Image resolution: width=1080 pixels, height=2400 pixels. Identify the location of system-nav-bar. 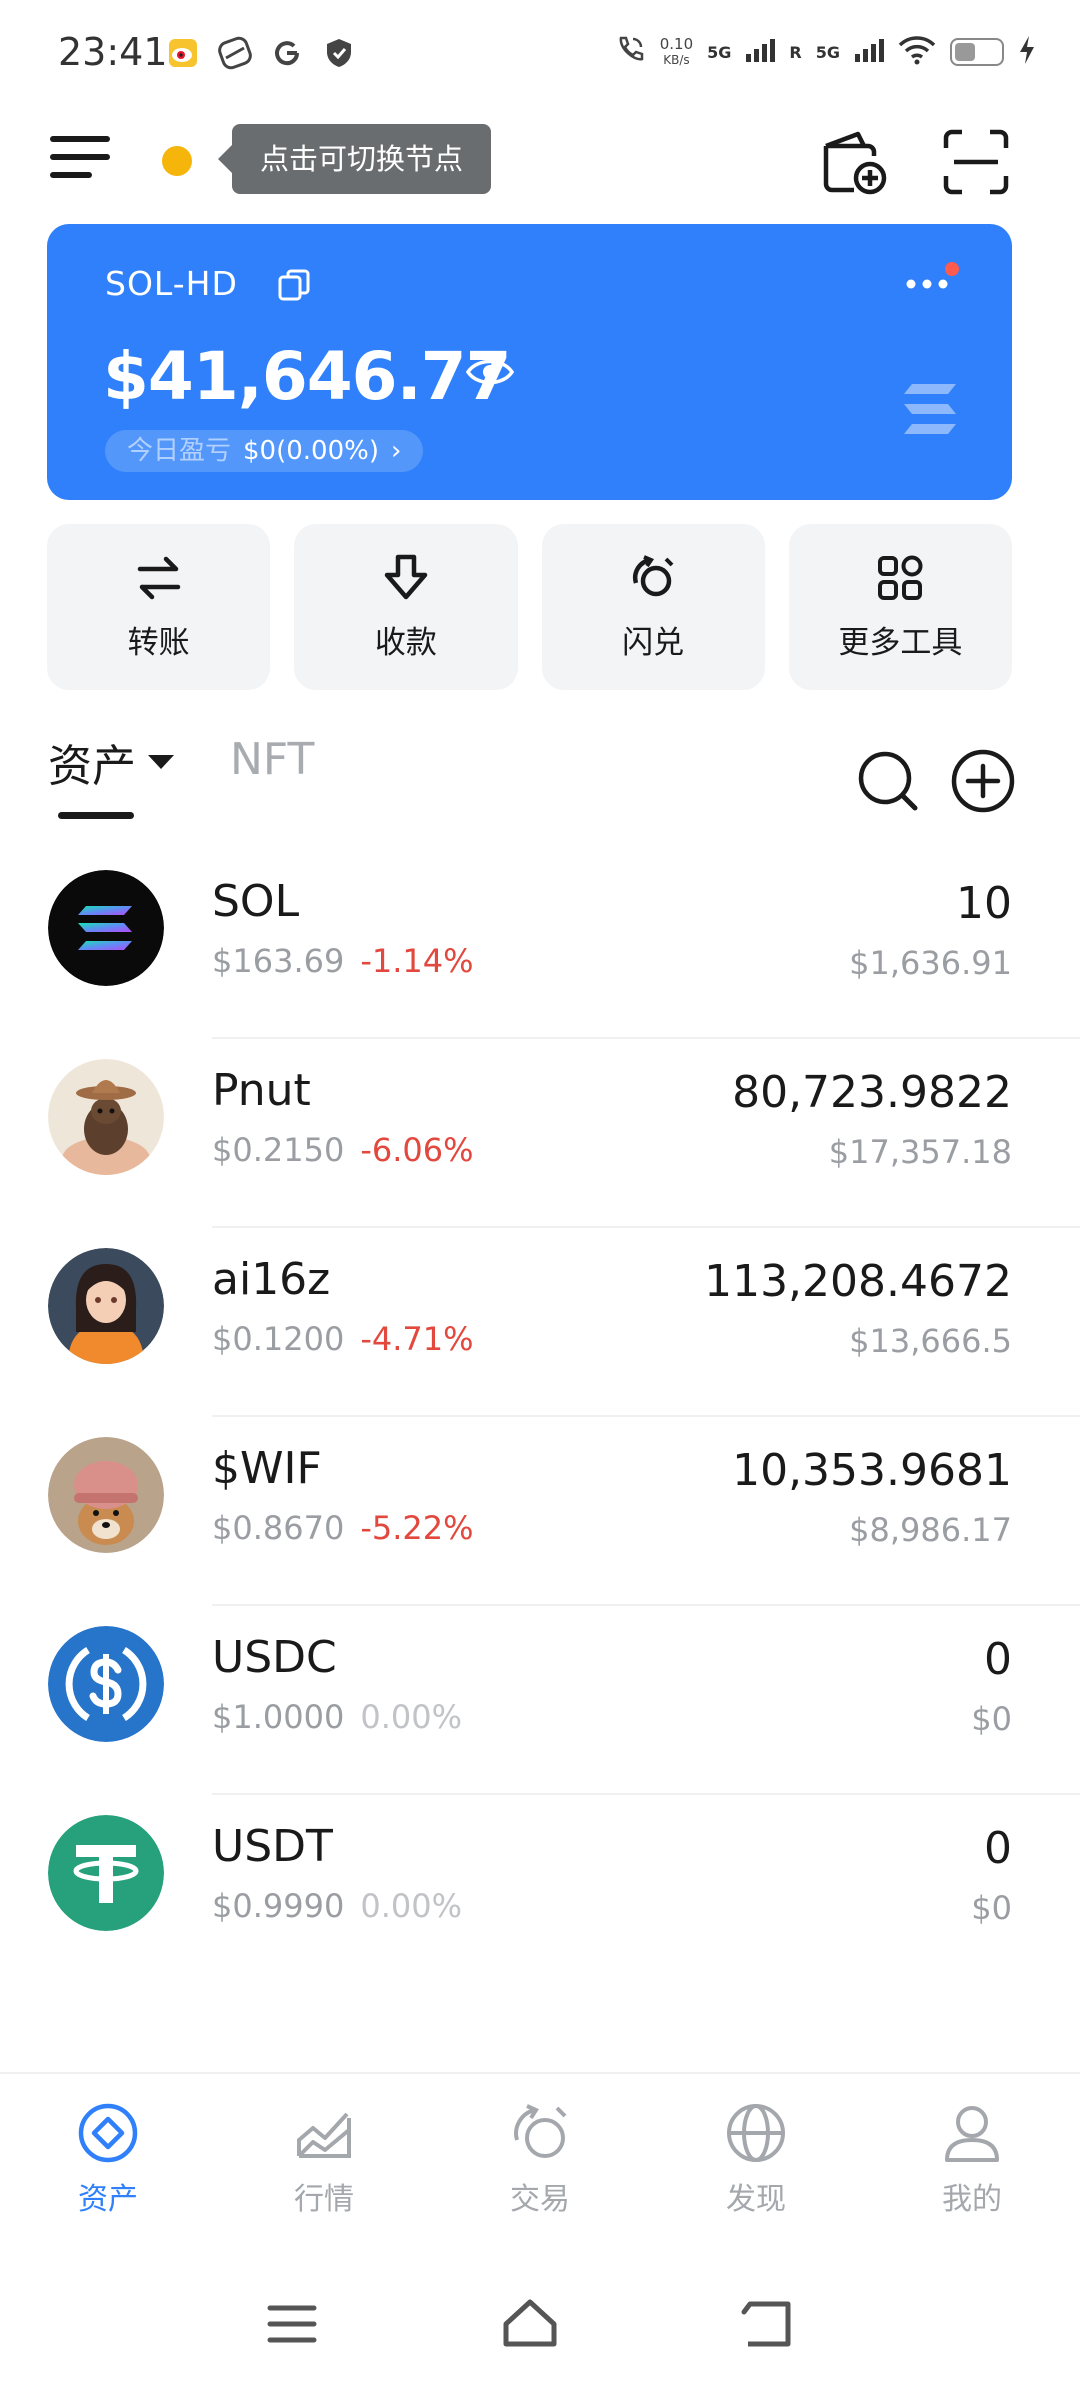
(540, 2326).